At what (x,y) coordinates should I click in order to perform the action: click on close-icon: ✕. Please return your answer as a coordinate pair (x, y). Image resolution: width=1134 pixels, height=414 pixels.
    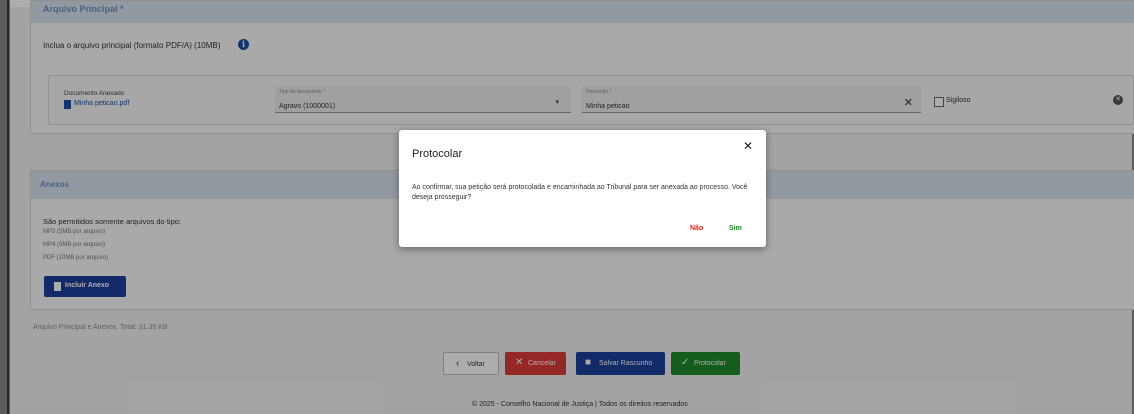
    Looking at the image, I should click on (748, 146).